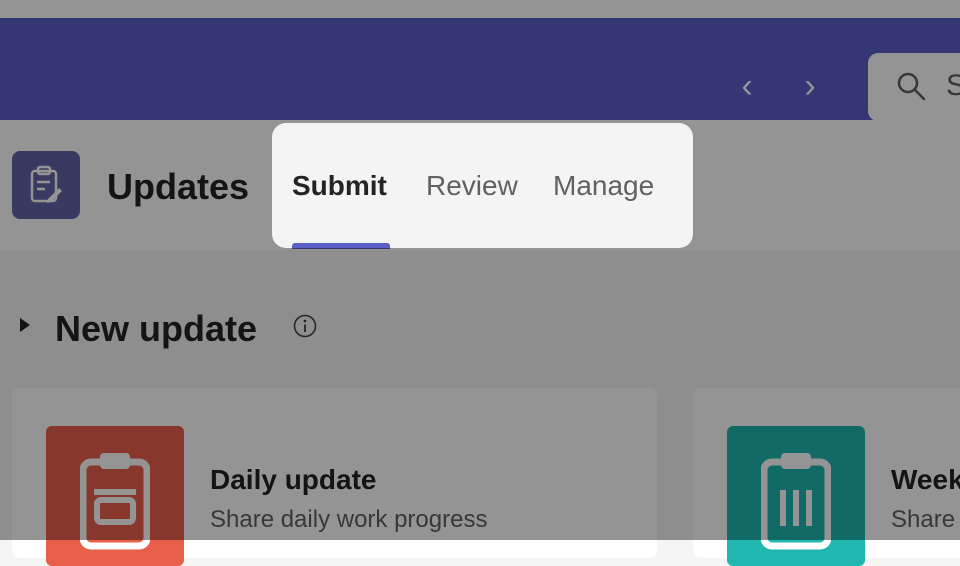  Describe the element at coordinates (339, 186) in the screenshot. I see `tab-submit-highlighted: Submit` at that location.